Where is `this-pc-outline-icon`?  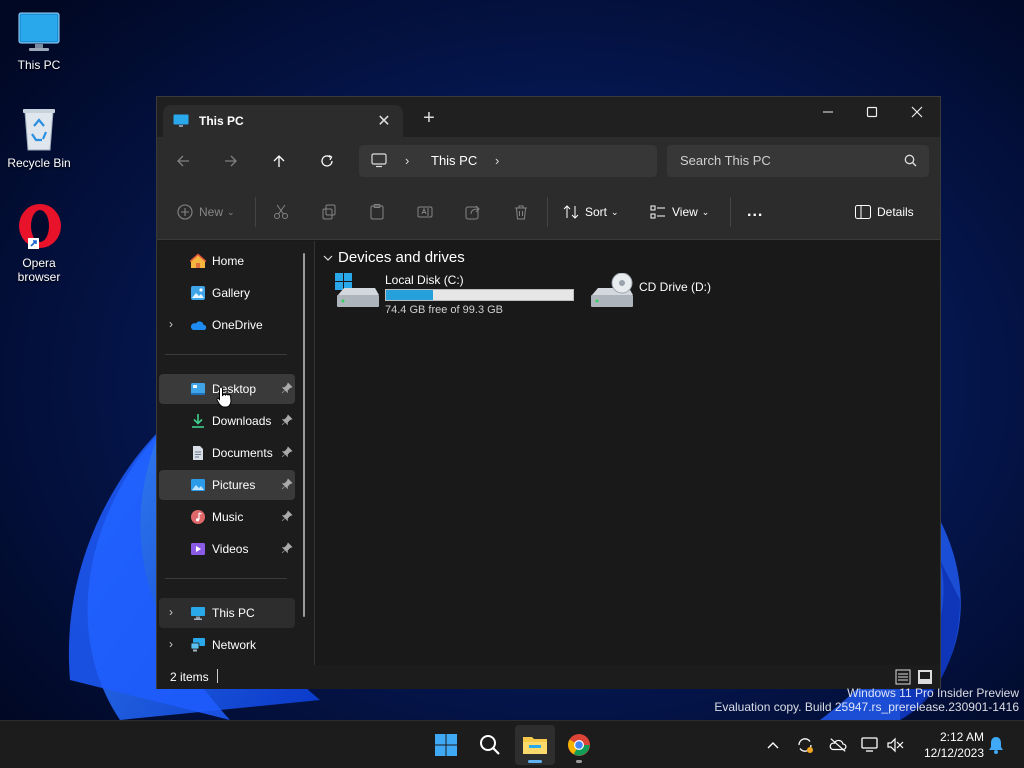 this-pc-outline-icon is located at coordinates (379, 160).